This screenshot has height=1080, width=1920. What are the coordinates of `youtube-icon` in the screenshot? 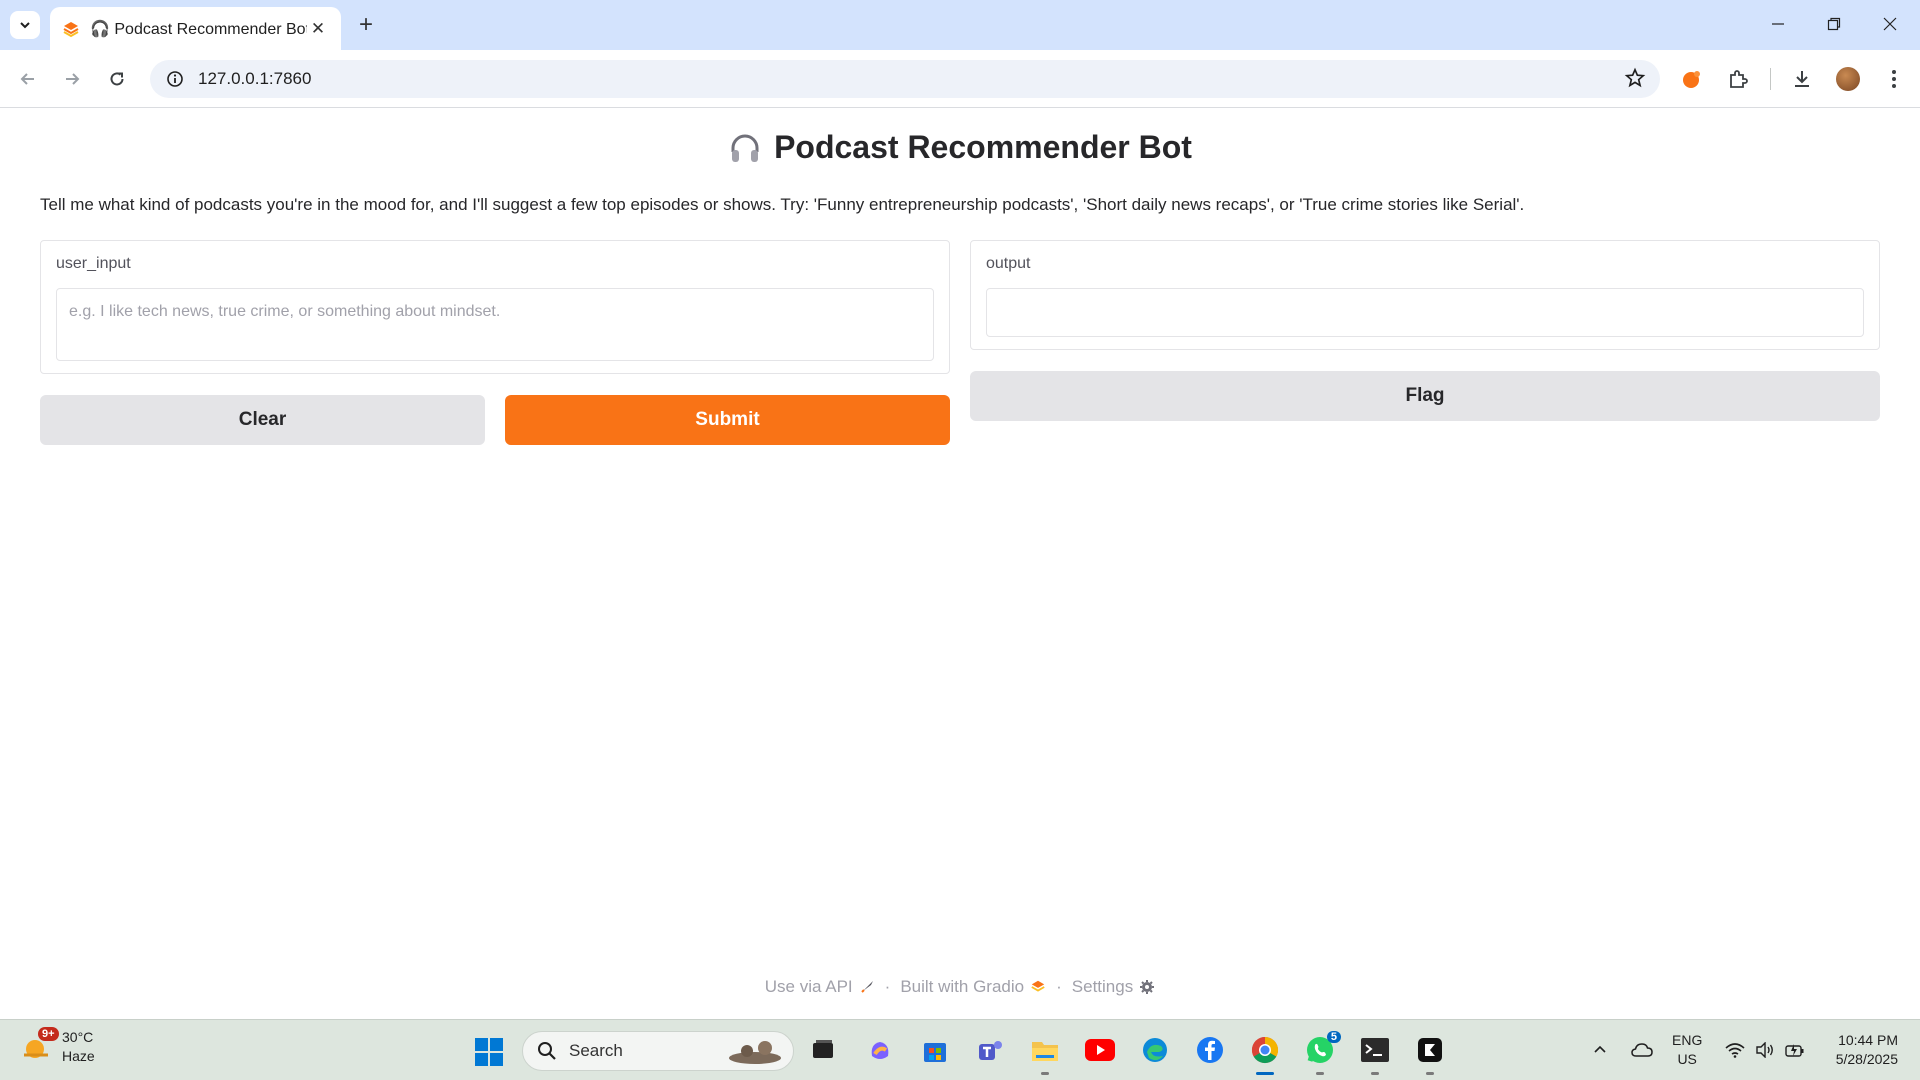 It's located at (1100, 1050).